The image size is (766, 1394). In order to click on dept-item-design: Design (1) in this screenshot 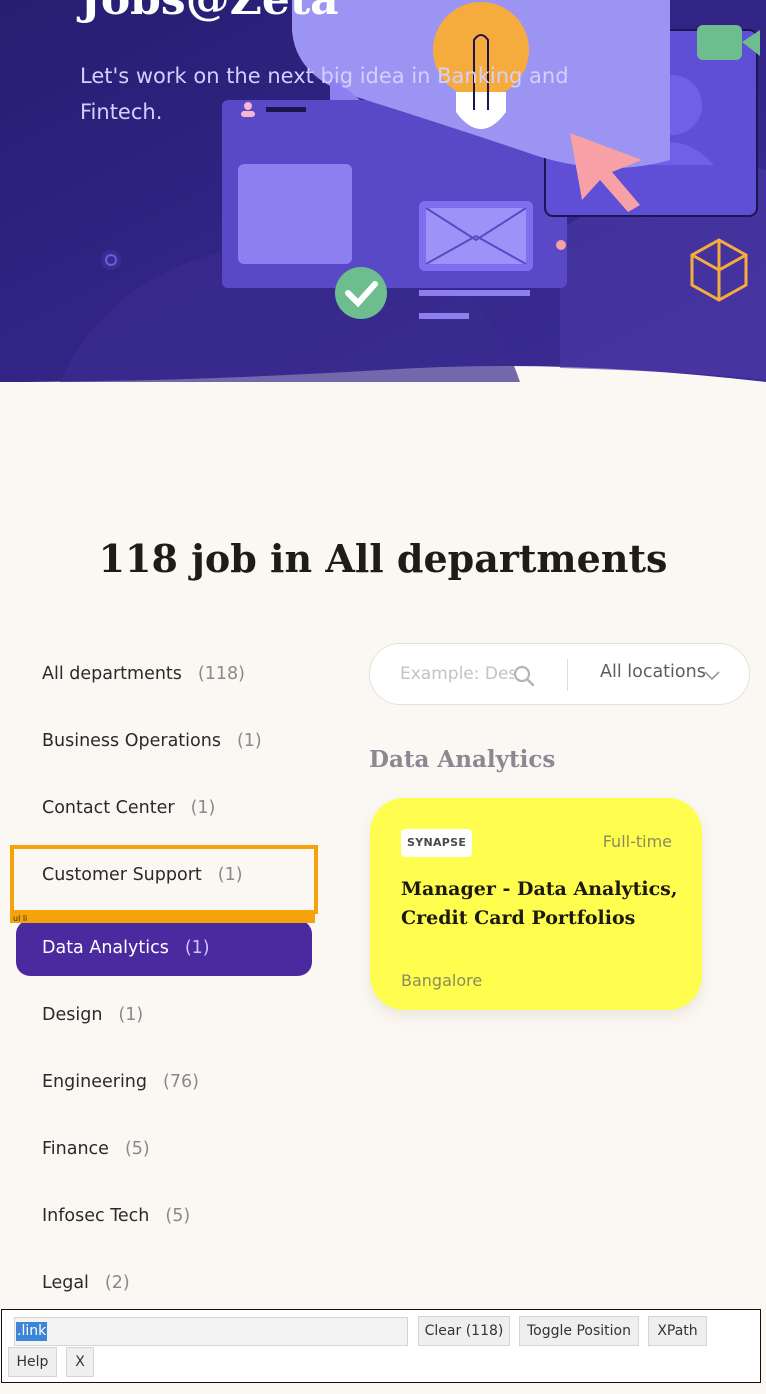, I will do `click(164, 1015)`.